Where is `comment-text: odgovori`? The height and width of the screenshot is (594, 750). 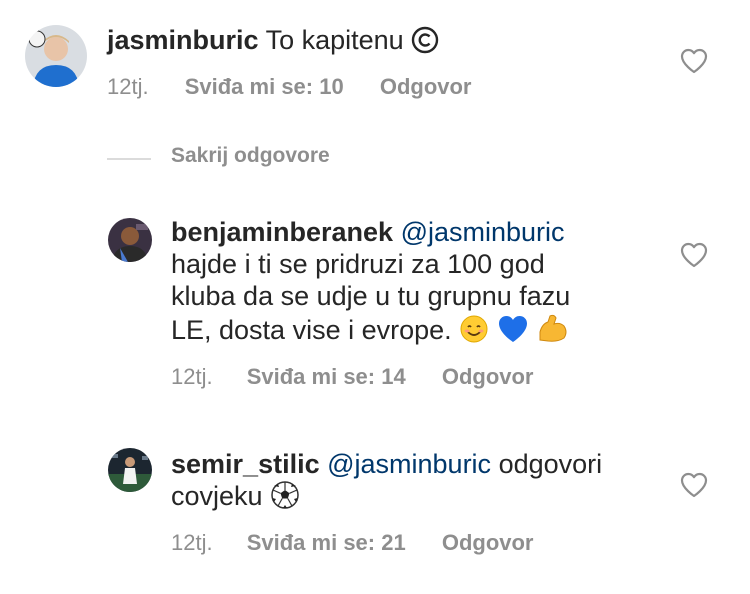
comment-text: odgovori is located at coordinates (550, 464).